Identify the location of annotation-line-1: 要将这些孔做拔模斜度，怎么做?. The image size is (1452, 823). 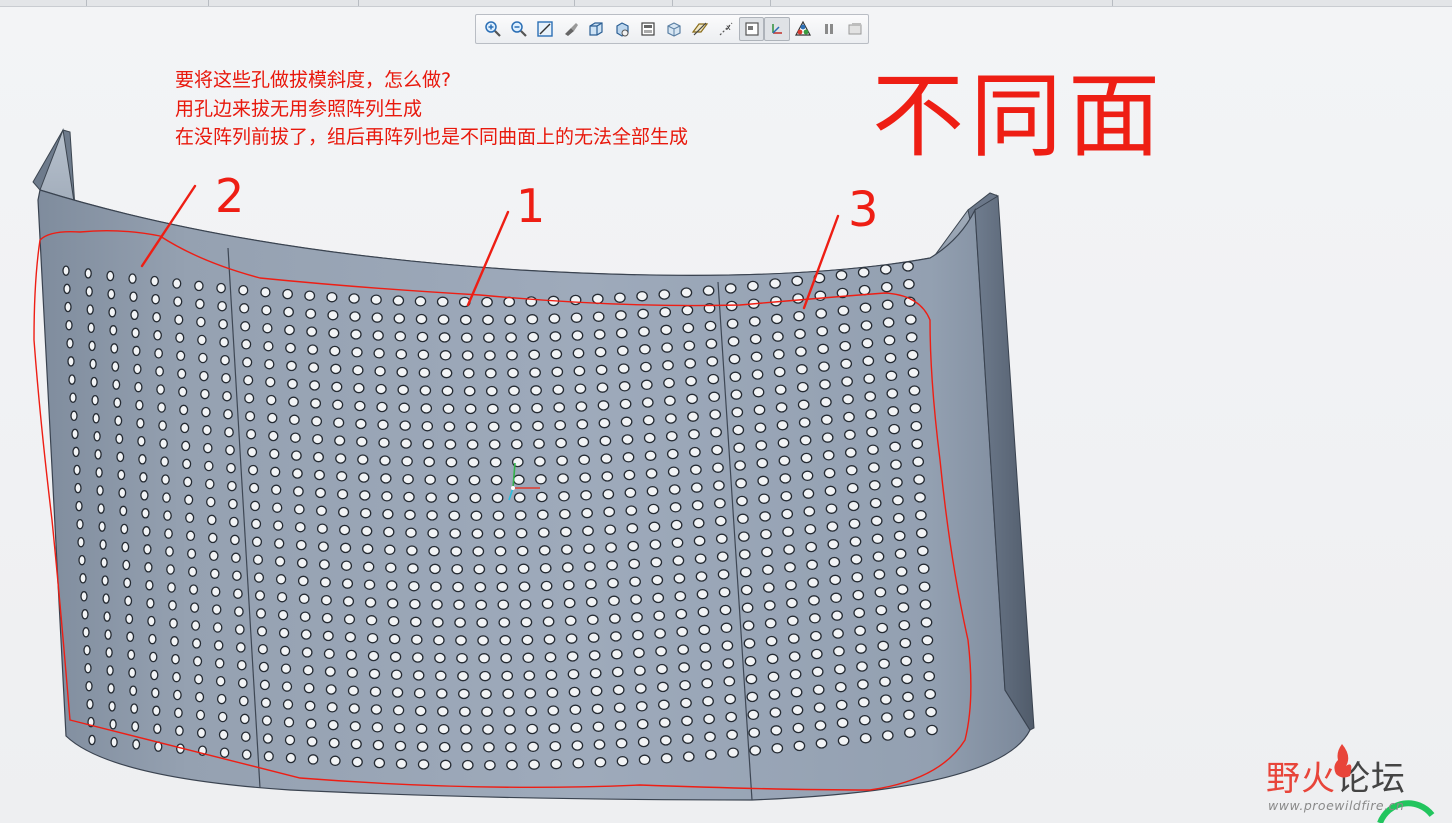
(313, 80).